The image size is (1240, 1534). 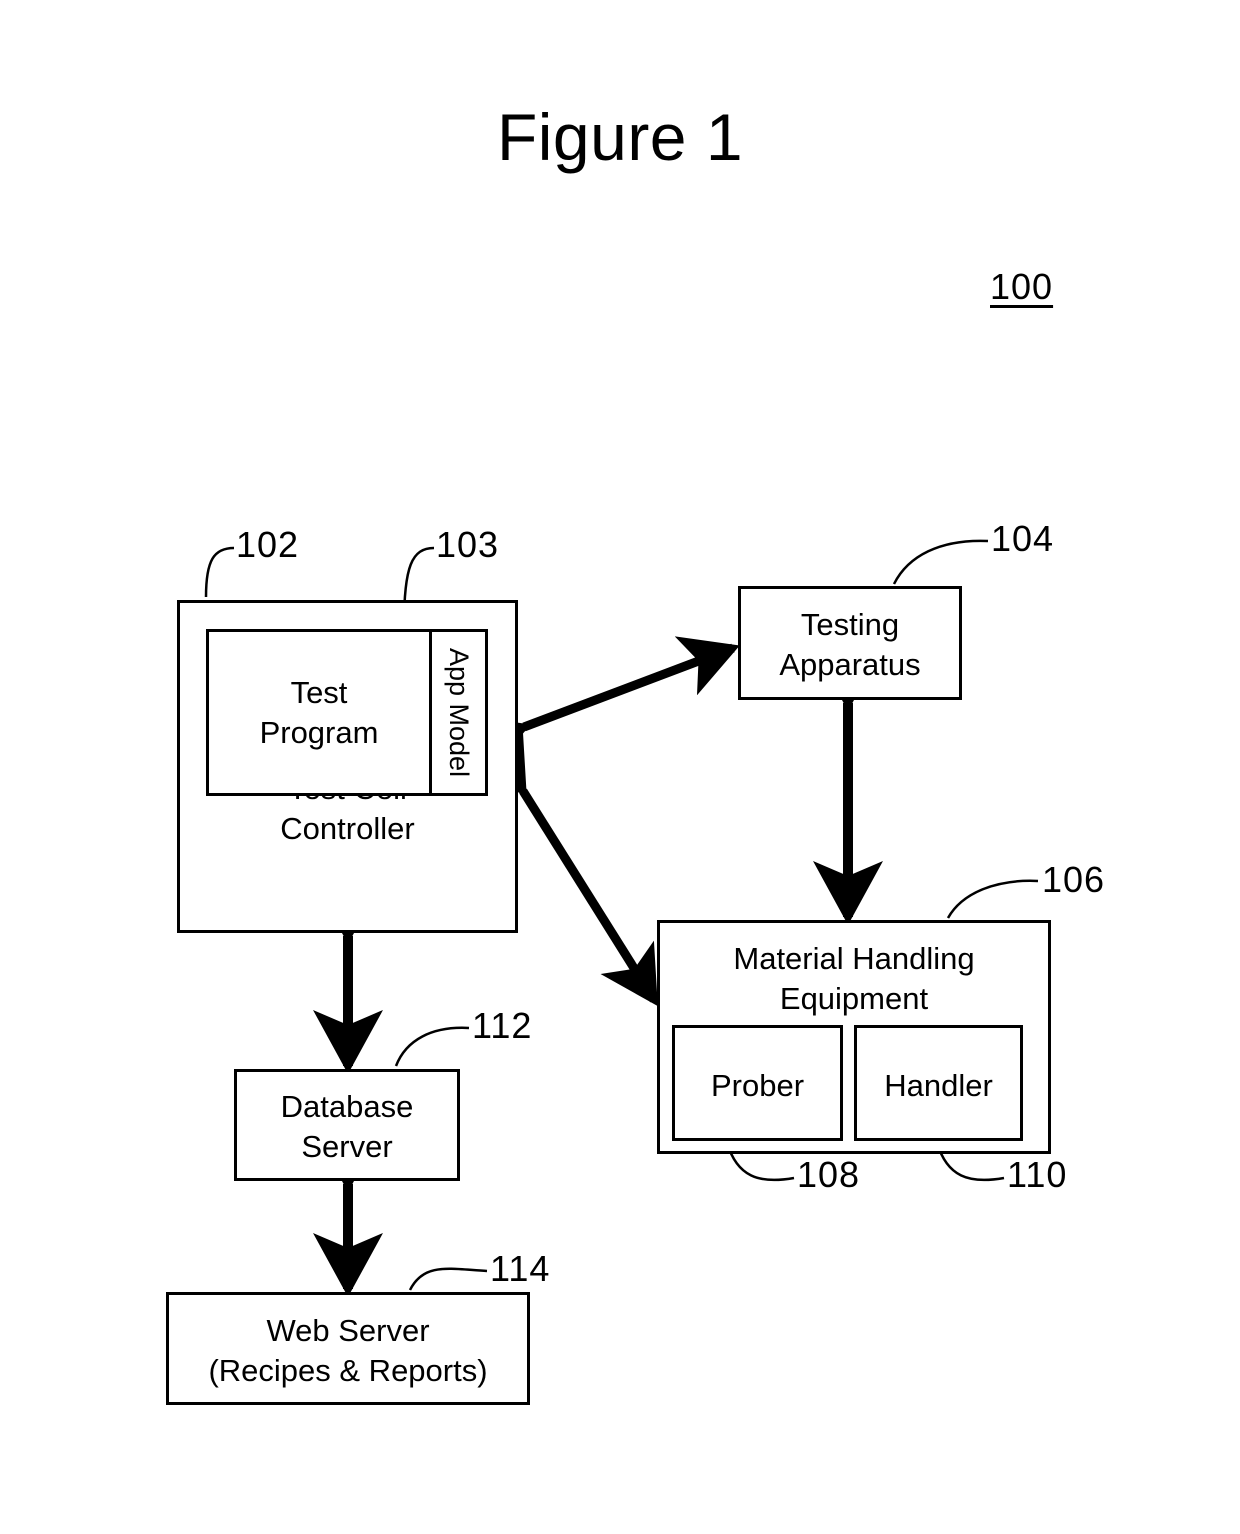 I want to click on web-server-block: Web Server (Recipes & Reports), so click(x=348, y=1348).